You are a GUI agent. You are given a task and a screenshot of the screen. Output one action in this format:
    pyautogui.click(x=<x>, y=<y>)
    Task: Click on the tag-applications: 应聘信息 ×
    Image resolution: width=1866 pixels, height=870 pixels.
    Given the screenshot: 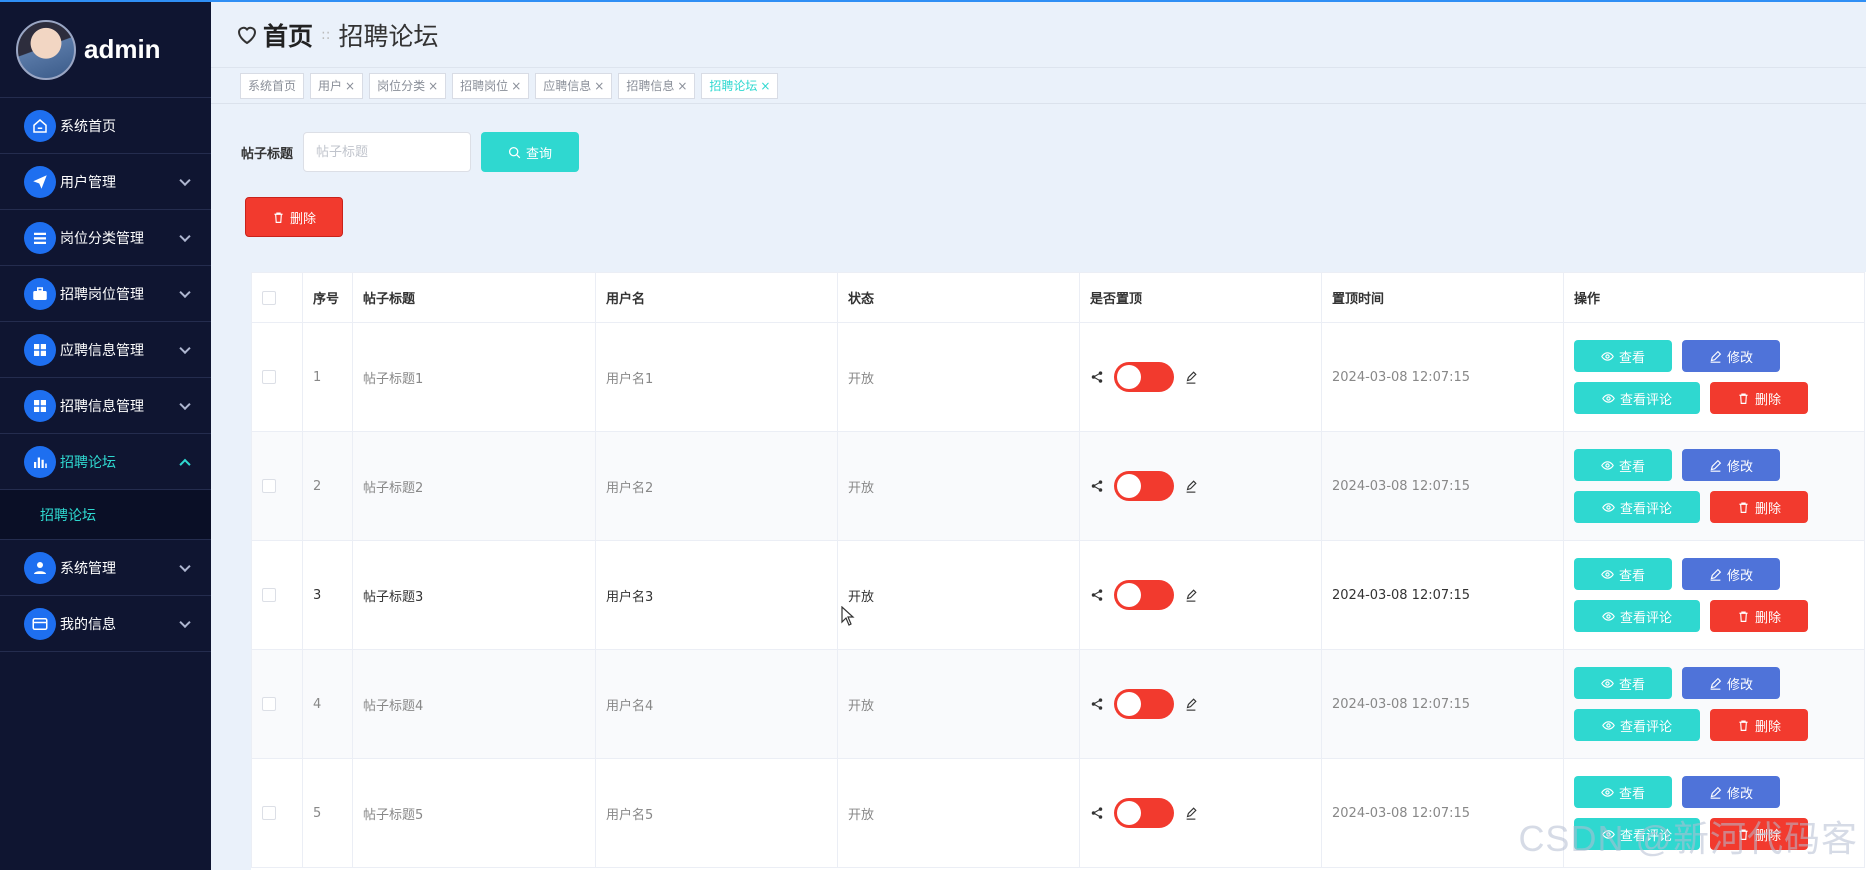 What is the action you would take?
    pyautogui.click(x=574, y=85)
    